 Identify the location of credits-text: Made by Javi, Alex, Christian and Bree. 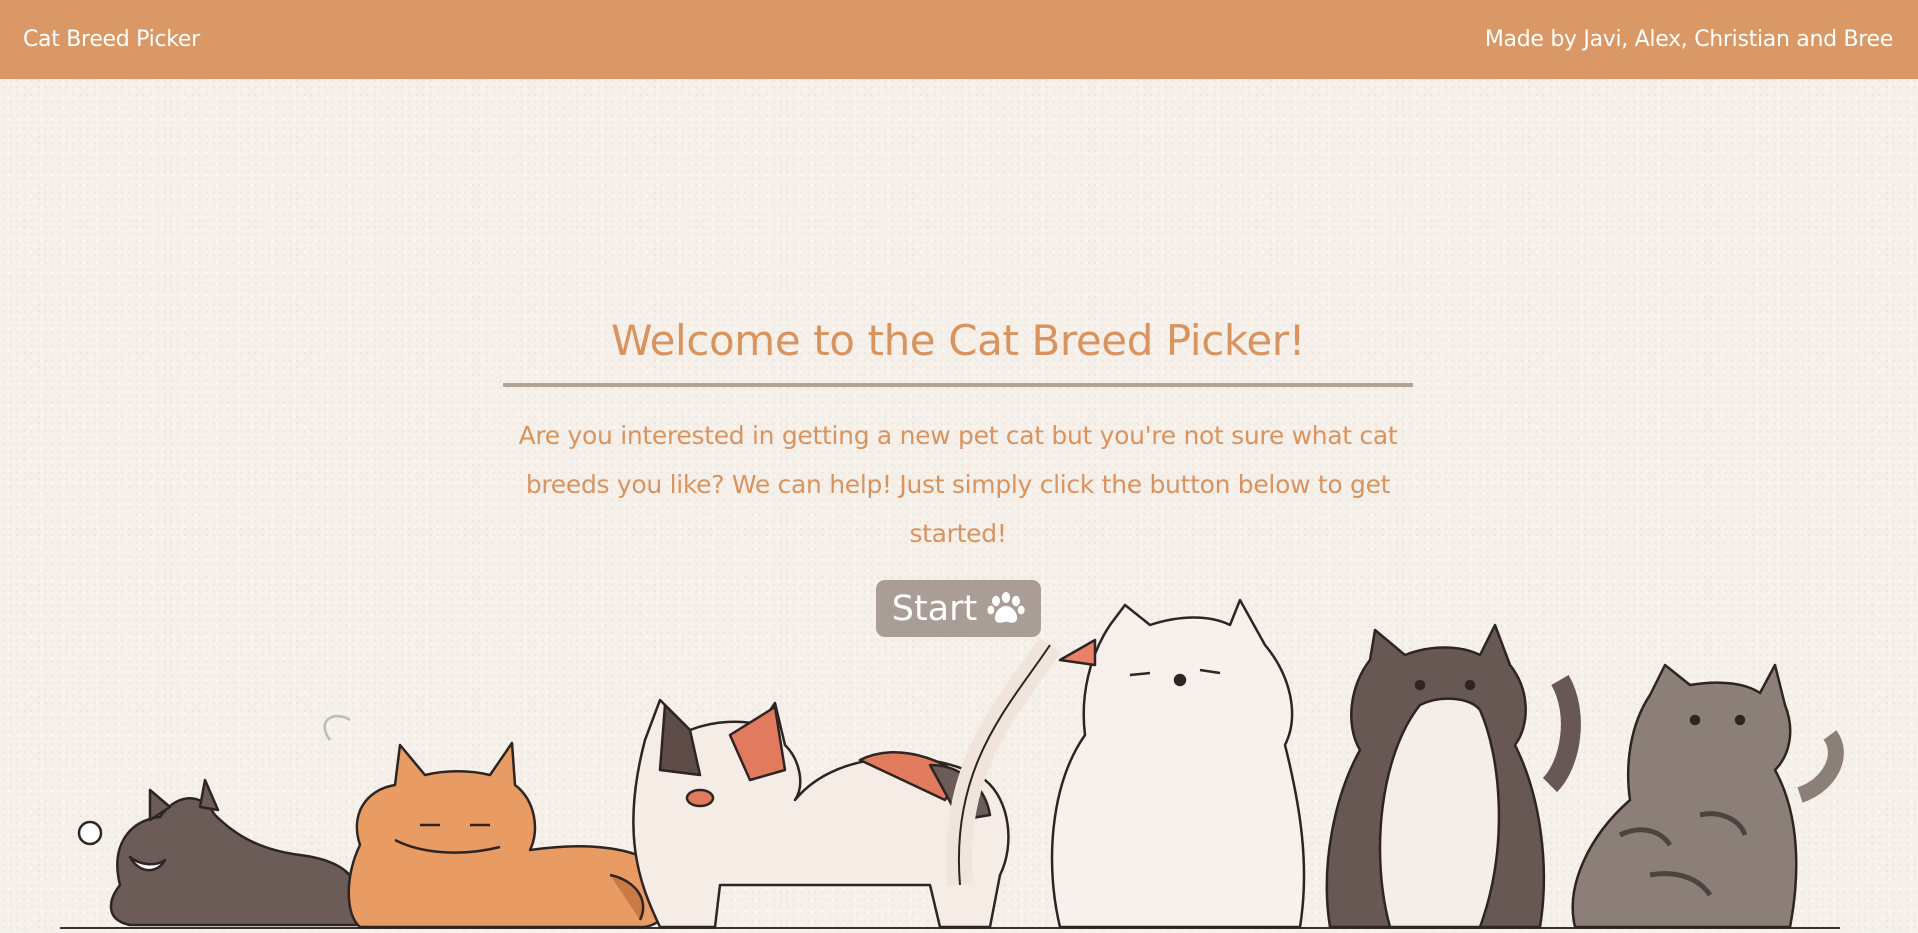
(1688, 39).